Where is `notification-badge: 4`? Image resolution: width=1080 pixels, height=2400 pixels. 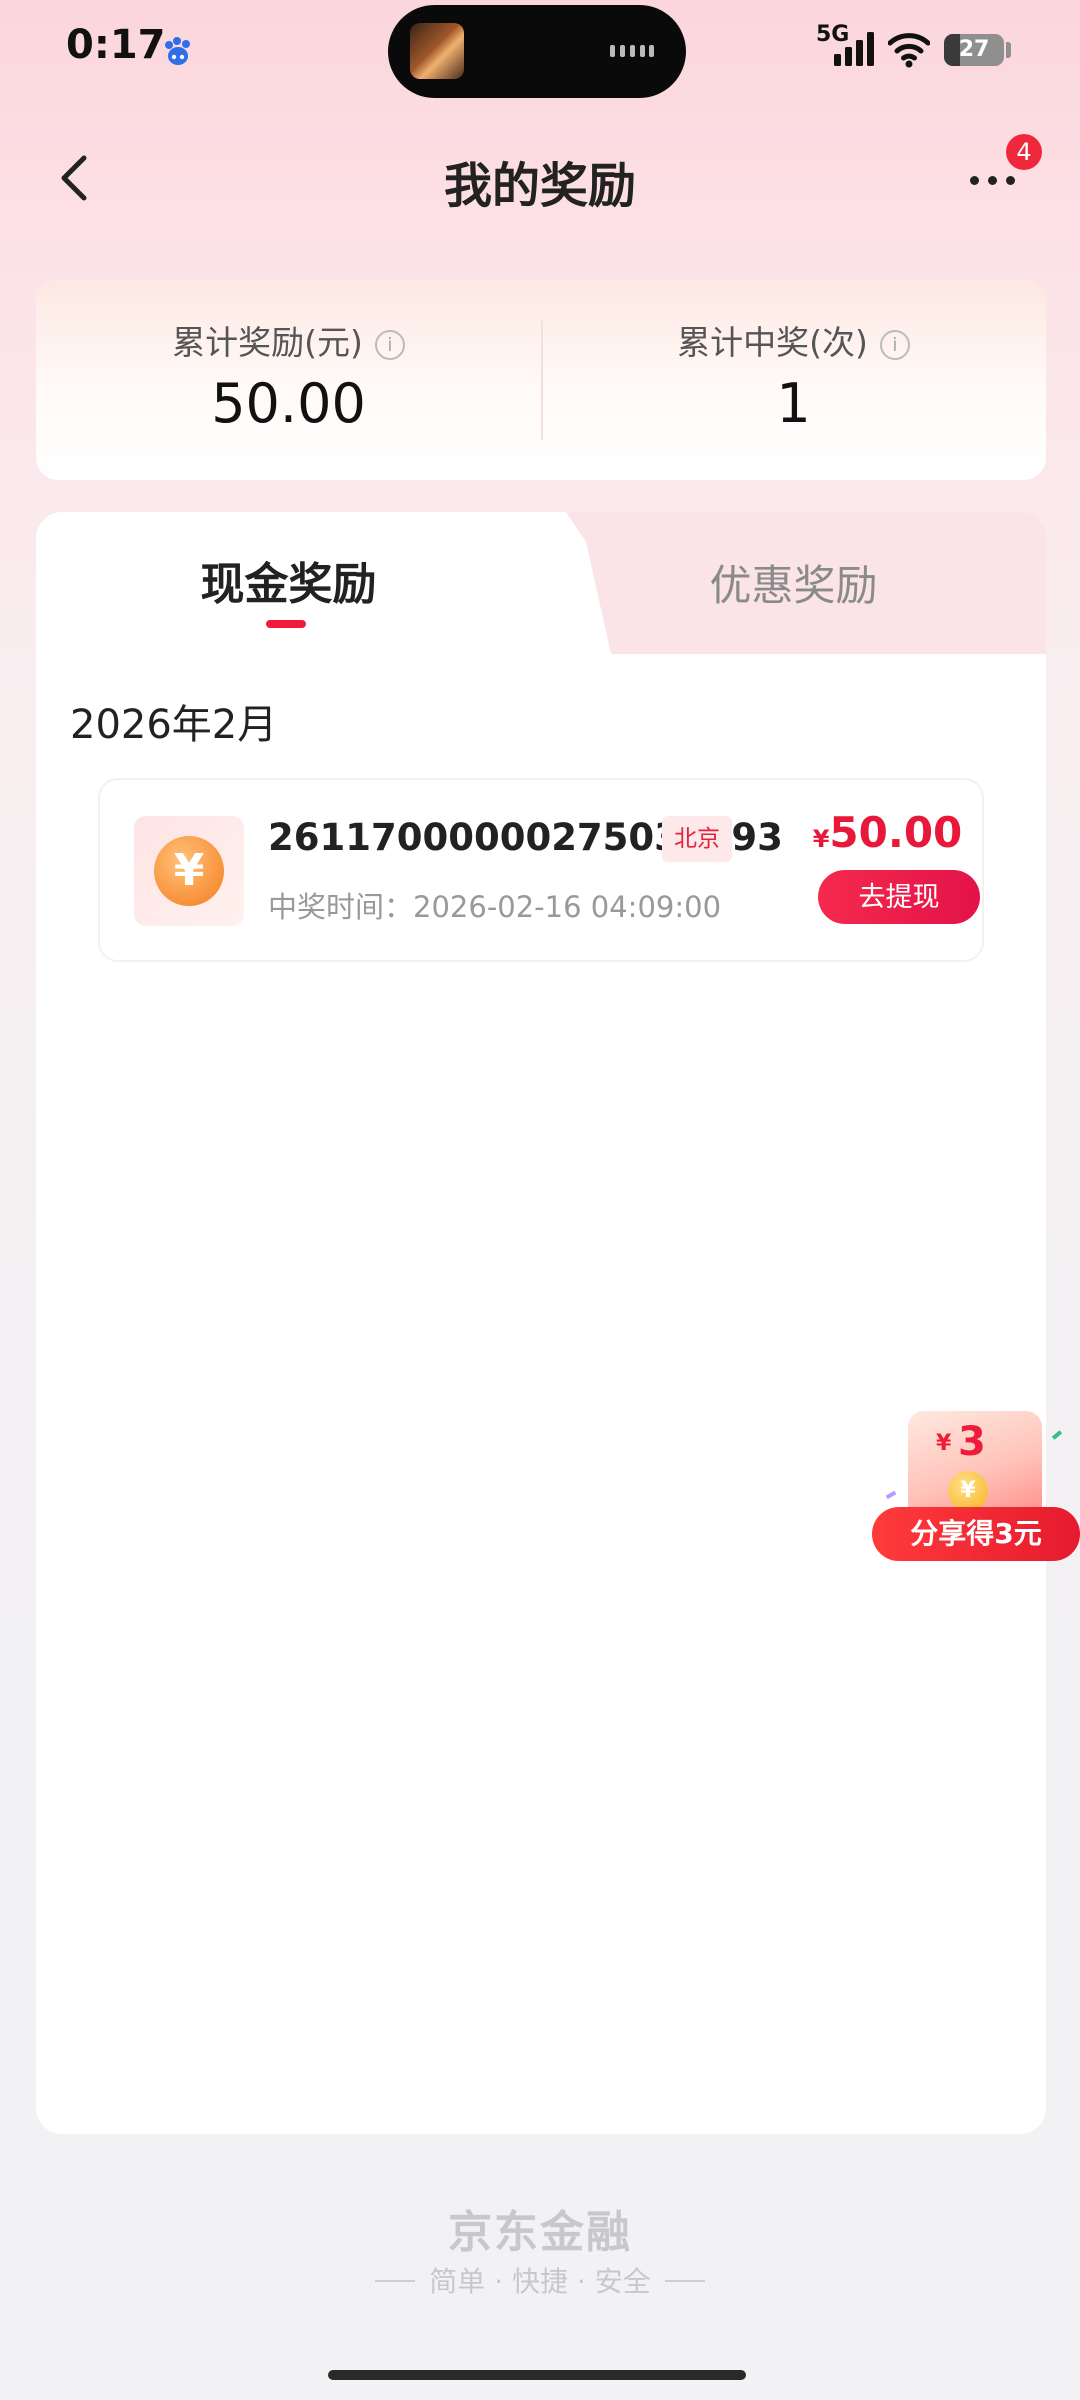 notification-badge: 4 is located at coordinates (1024, 152).